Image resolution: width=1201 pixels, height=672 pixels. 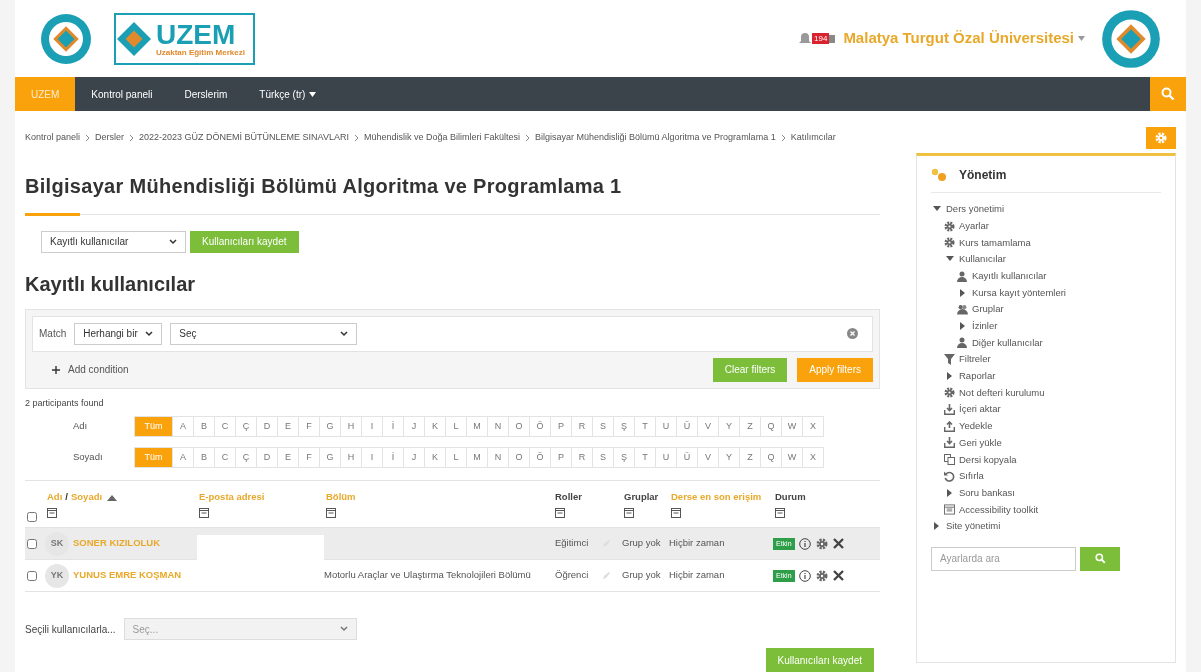 What do you see at coordinates (519, 457) in the screenshot?
I see `initial-letter-button: O` at bounding box center [519, 457].